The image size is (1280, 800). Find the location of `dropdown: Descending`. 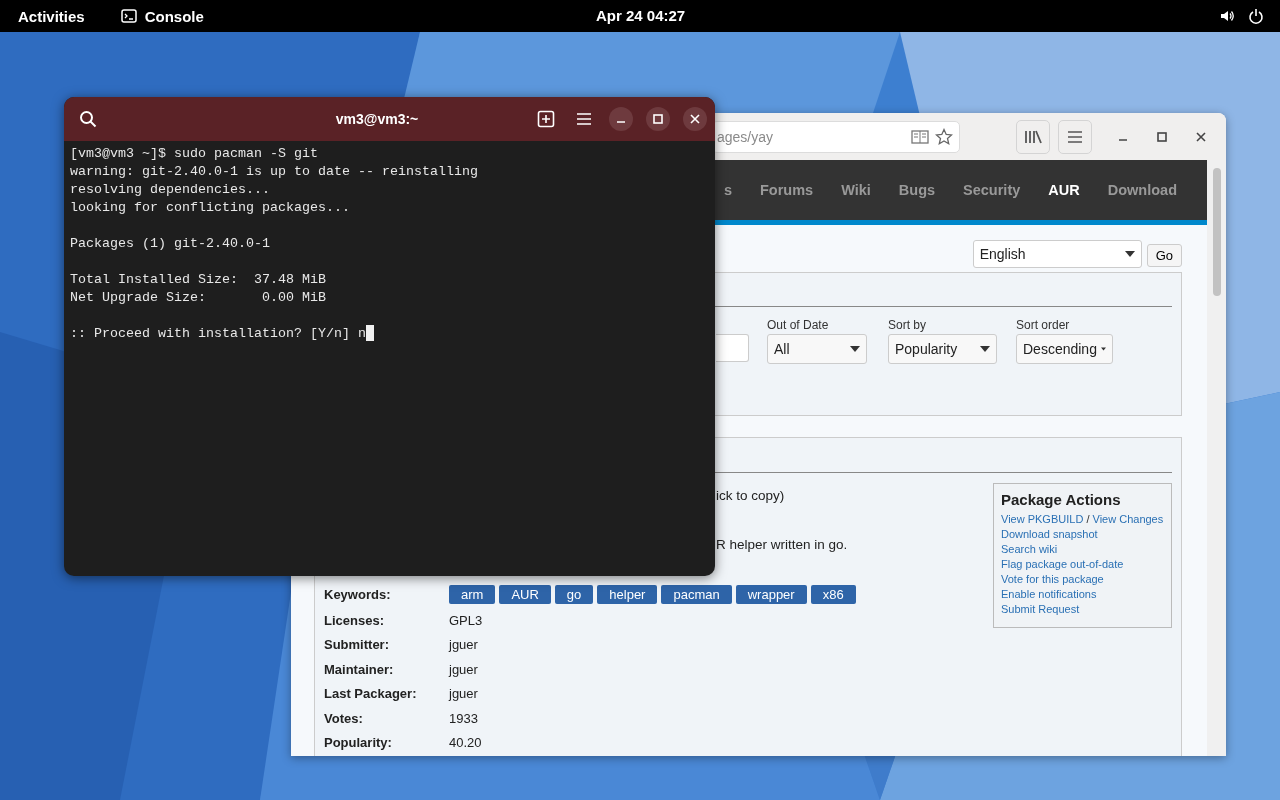

dropdown: Descending is located at coordinates (1064, 349).